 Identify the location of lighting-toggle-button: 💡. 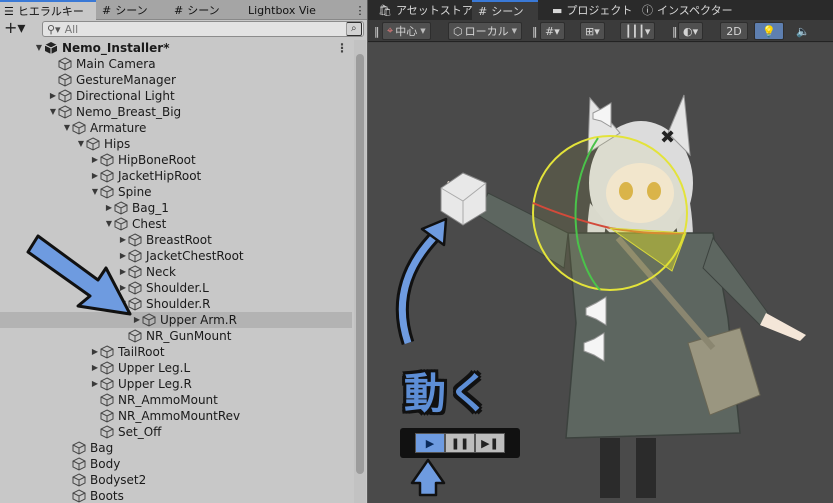
(769, 31).